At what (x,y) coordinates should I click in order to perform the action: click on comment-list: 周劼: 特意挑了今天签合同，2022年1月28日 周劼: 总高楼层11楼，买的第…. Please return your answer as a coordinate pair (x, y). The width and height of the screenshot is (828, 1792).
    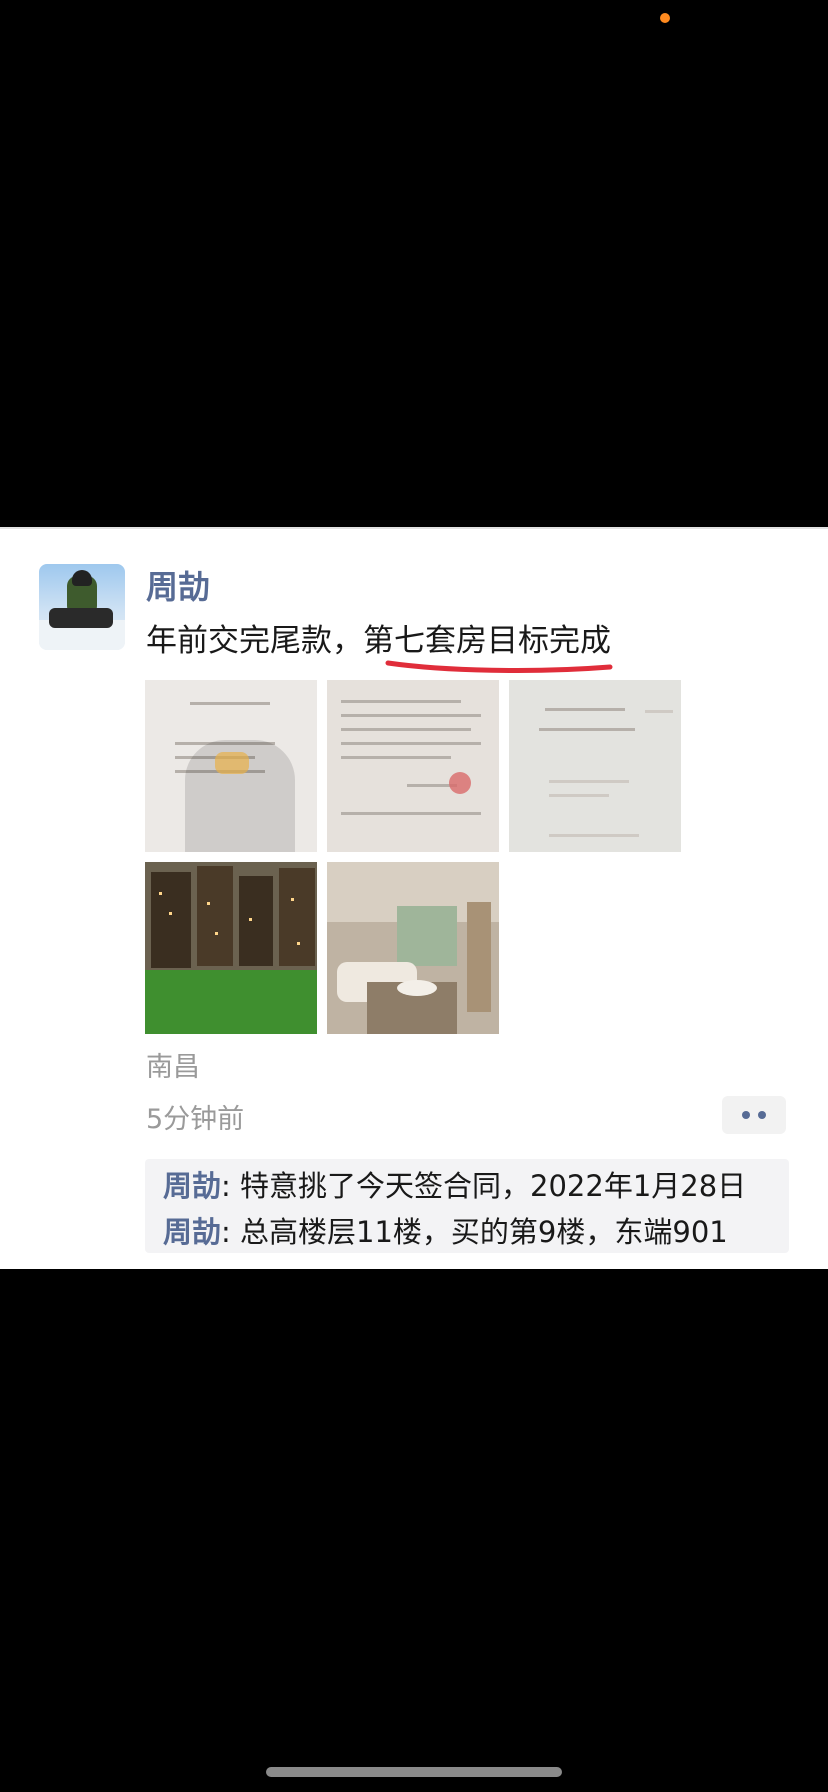
    Looking at the image, I should click on (467, 1206).